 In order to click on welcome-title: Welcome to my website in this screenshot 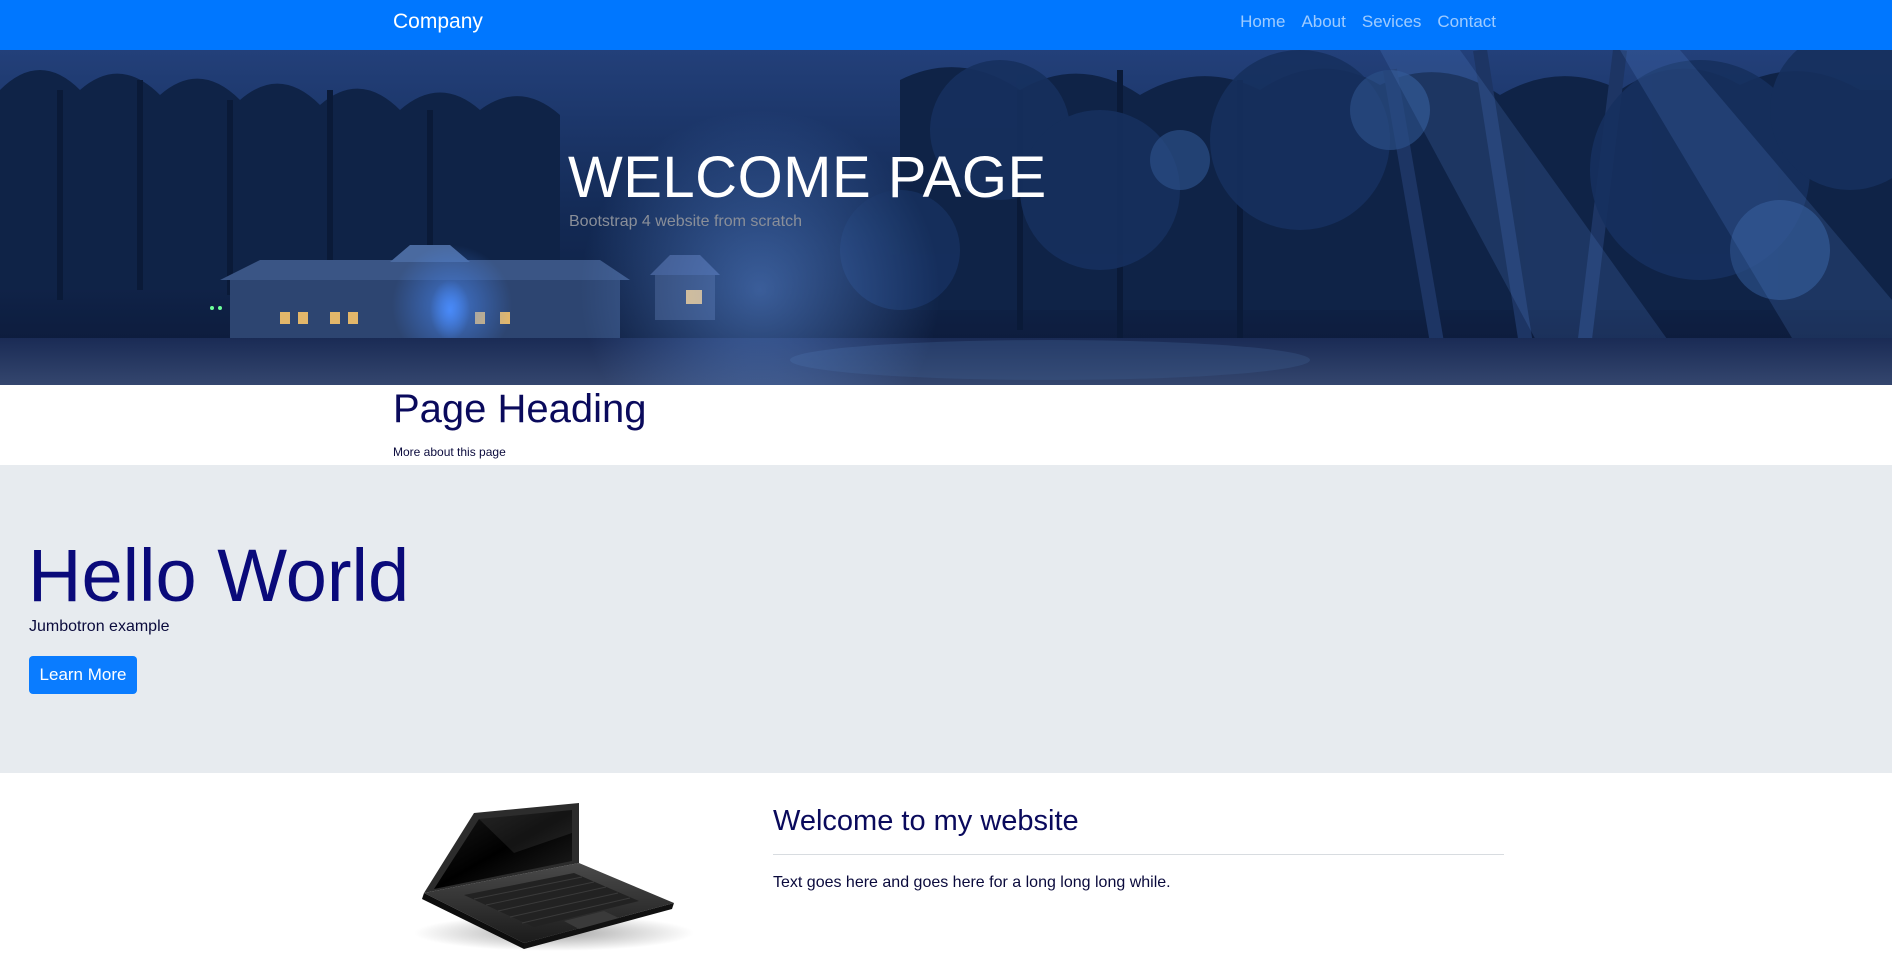, I will do `click(926, 821)`.